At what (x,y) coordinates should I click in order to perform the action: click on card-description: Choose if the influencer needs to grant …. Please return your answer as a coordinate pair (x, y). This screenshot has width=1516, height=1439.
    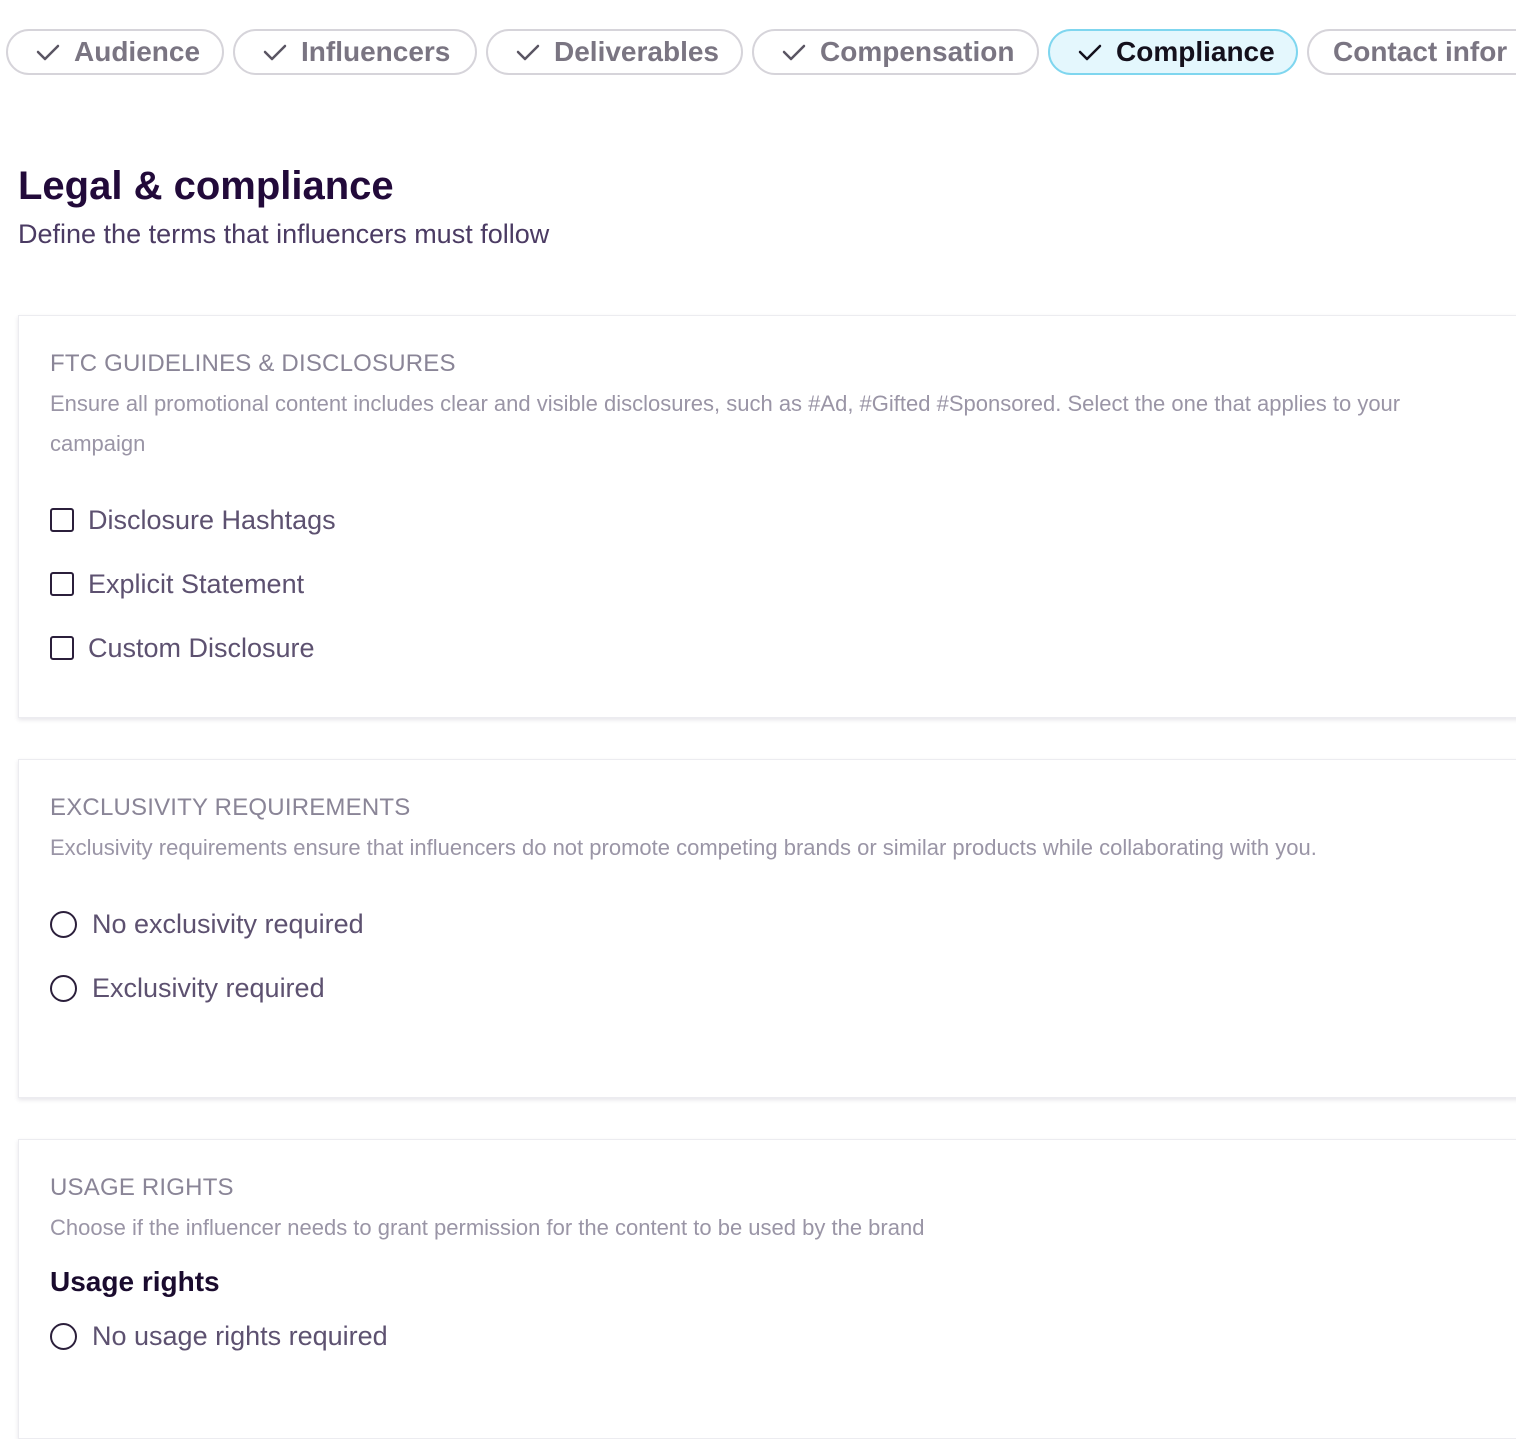
    Looking at the image, I should click on (487, 1227).